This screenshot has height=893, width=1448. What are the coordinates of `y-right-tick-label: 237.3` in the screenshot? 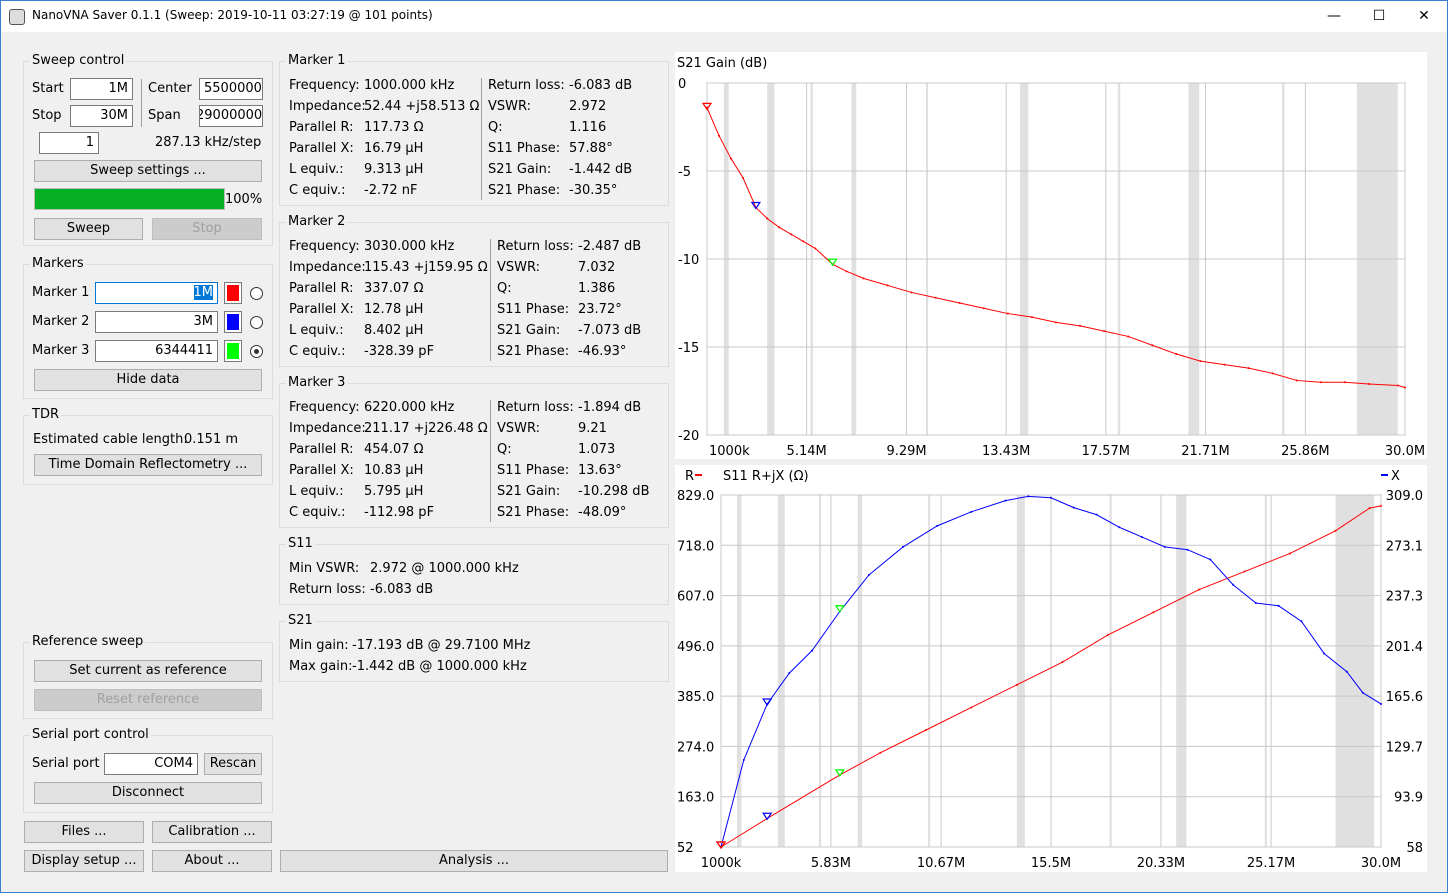 It's located at (1404, 597).